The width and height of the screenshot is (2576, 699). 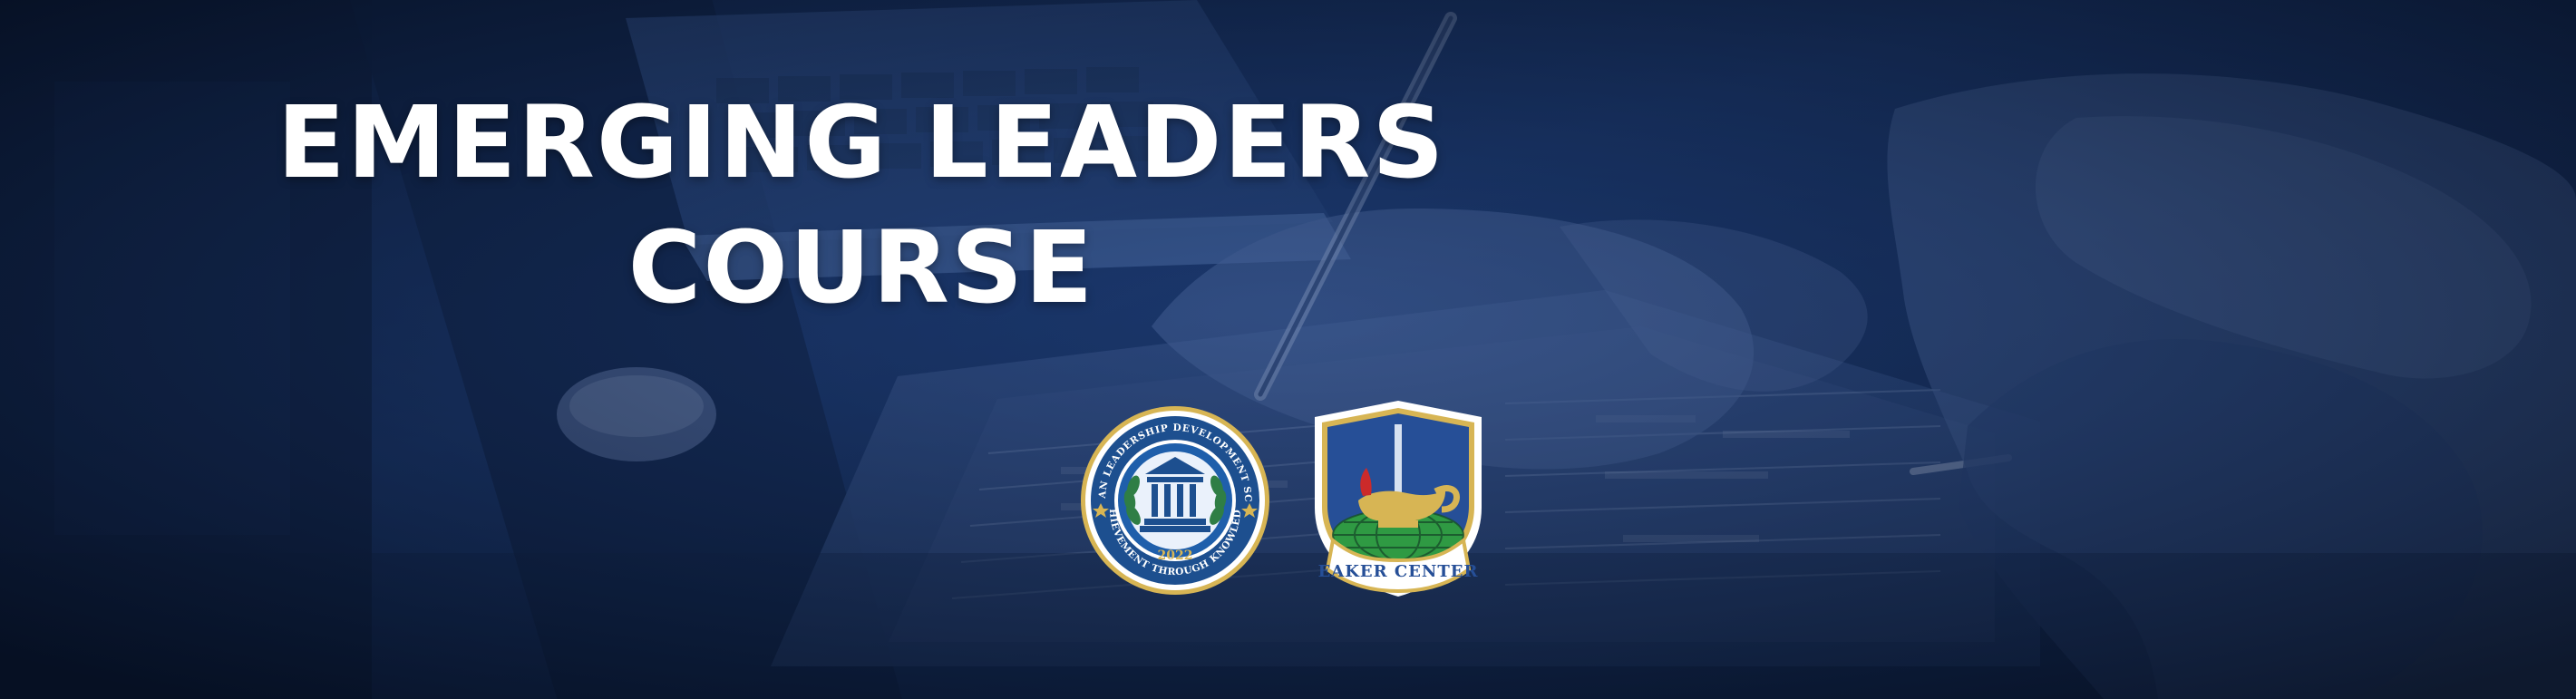 What do you see at coordinates (861, 142) in the screenshot?
I see `title-line-1: EMERGING LEADERS` at bounding box center [861, 142].